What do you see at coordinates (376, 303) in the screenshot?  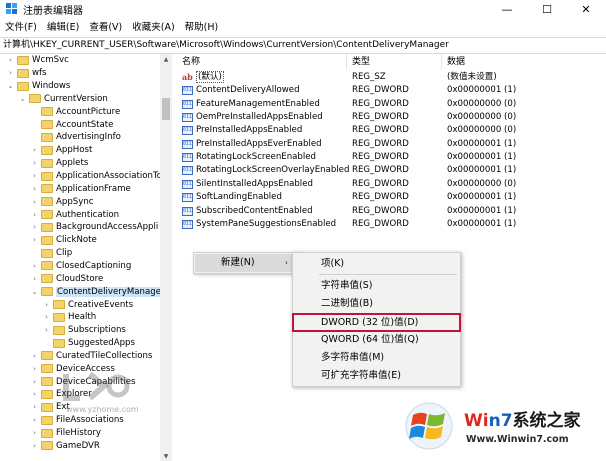 I see `submenu-item: 二进制值(B)` at bounding box center [376, 303].